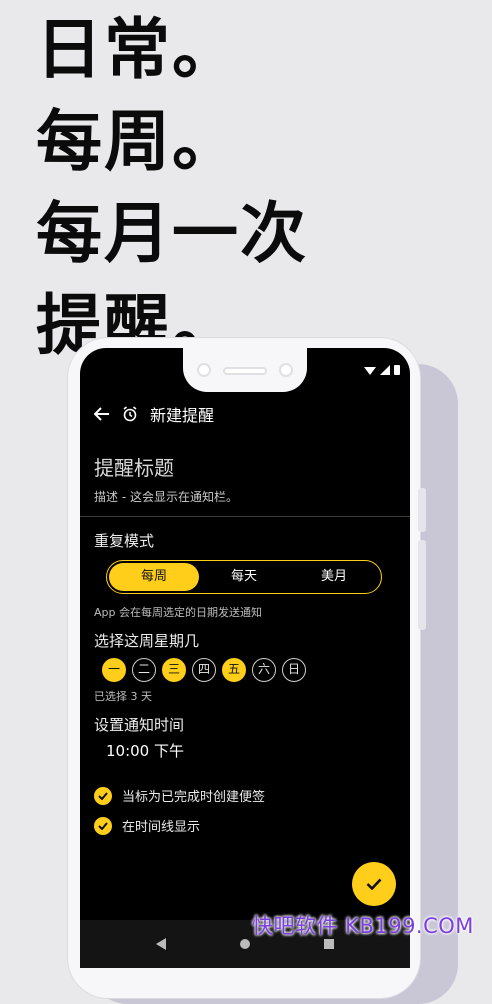  I want to click on weekday-picker: 一 二 三 四 五 六 日, so click(204, 670).